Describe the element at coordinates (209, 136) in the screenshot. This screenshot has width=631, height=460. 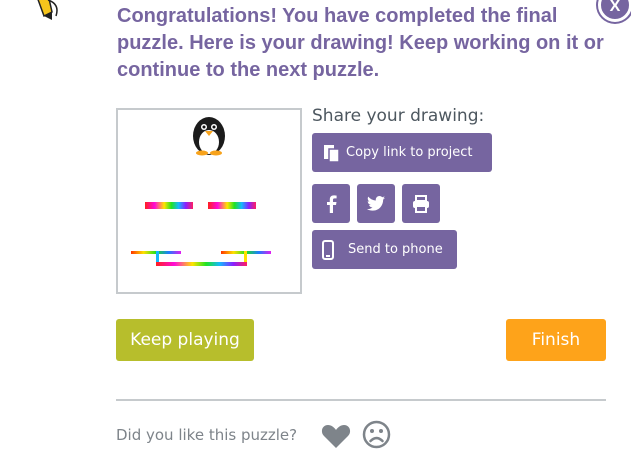
I see `penguin-sprite` at that location.